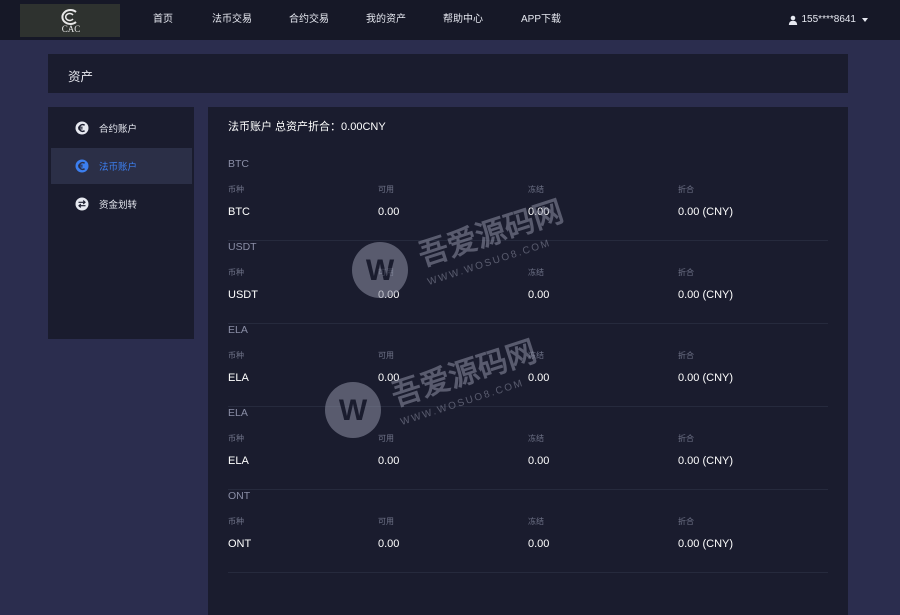 The height and width of the screenshot is (615, 900). I want to click on nav-home: 首页, so click(163, 20).